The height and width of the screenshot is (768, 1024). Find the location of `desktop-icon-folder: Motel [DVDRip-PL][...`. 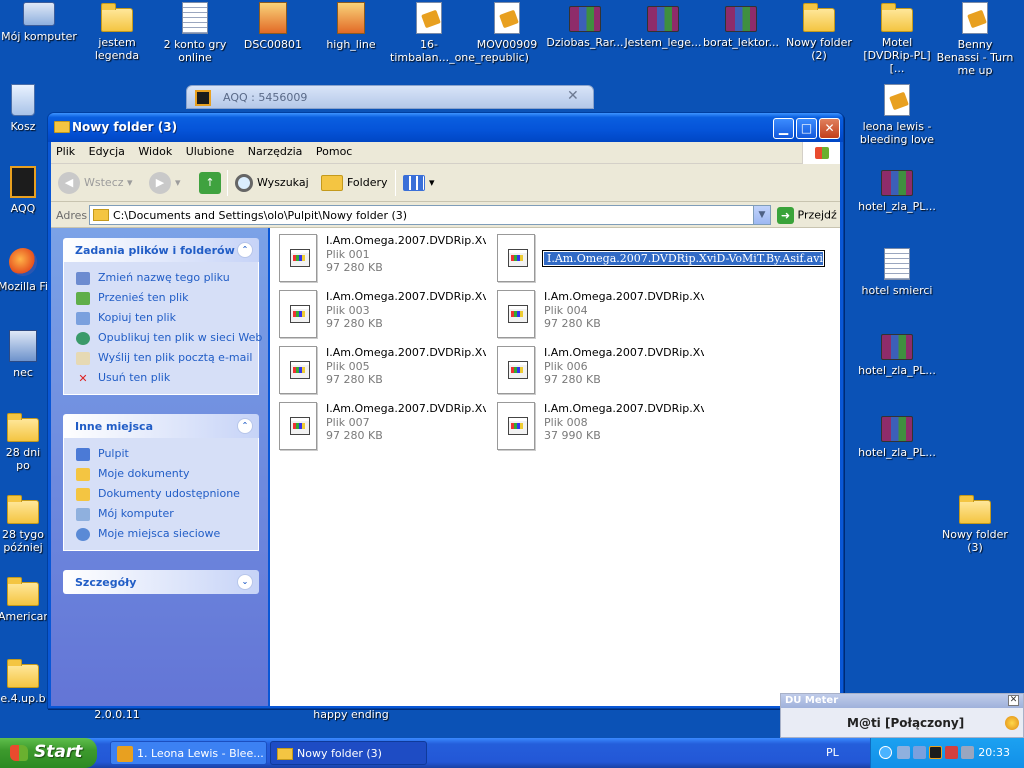

desktop-icon-folder: Motel [DVDRip-PL][... is located at coordinates (897, 38).